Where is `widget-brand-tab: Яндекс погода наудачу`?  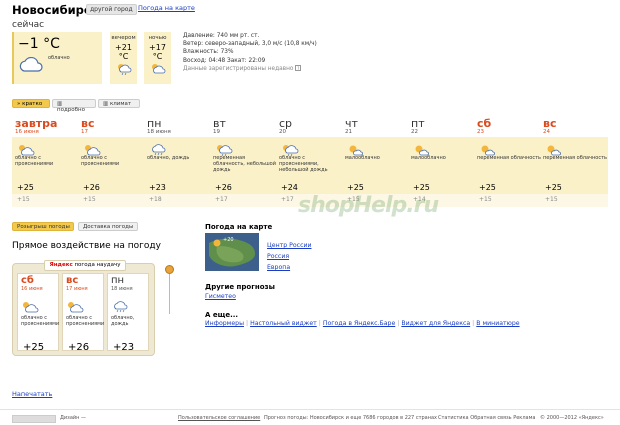
widget-brand-tab: Яндекс погода наудачу is located at coordinates (85, 265).